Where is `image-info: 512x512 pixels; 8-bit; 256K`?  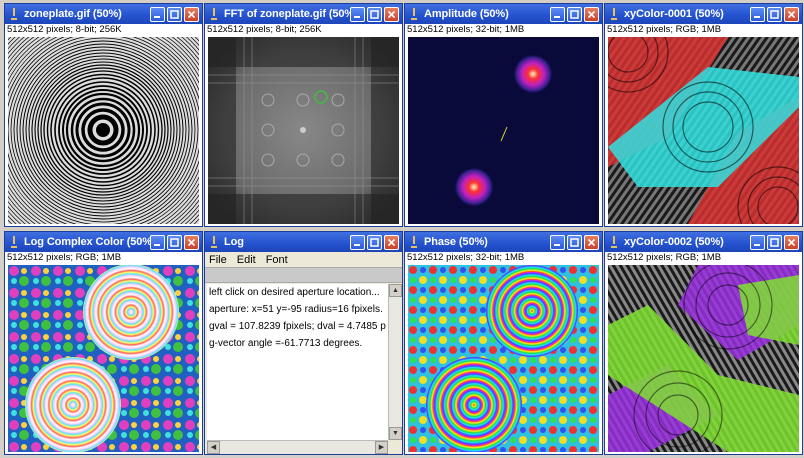
image-info: 512x512 pixels; 8-bit; 256K is located at coordinates (103, 29).